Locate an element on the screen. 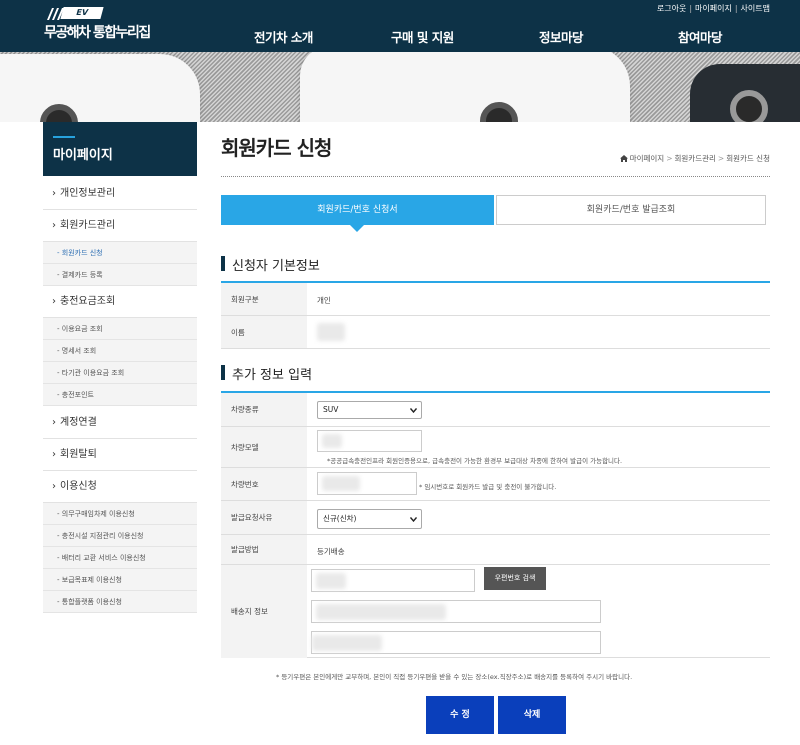 This screenshot has height=745, width=800. address-detail-value-redacted is located at coordinates (347, 643).